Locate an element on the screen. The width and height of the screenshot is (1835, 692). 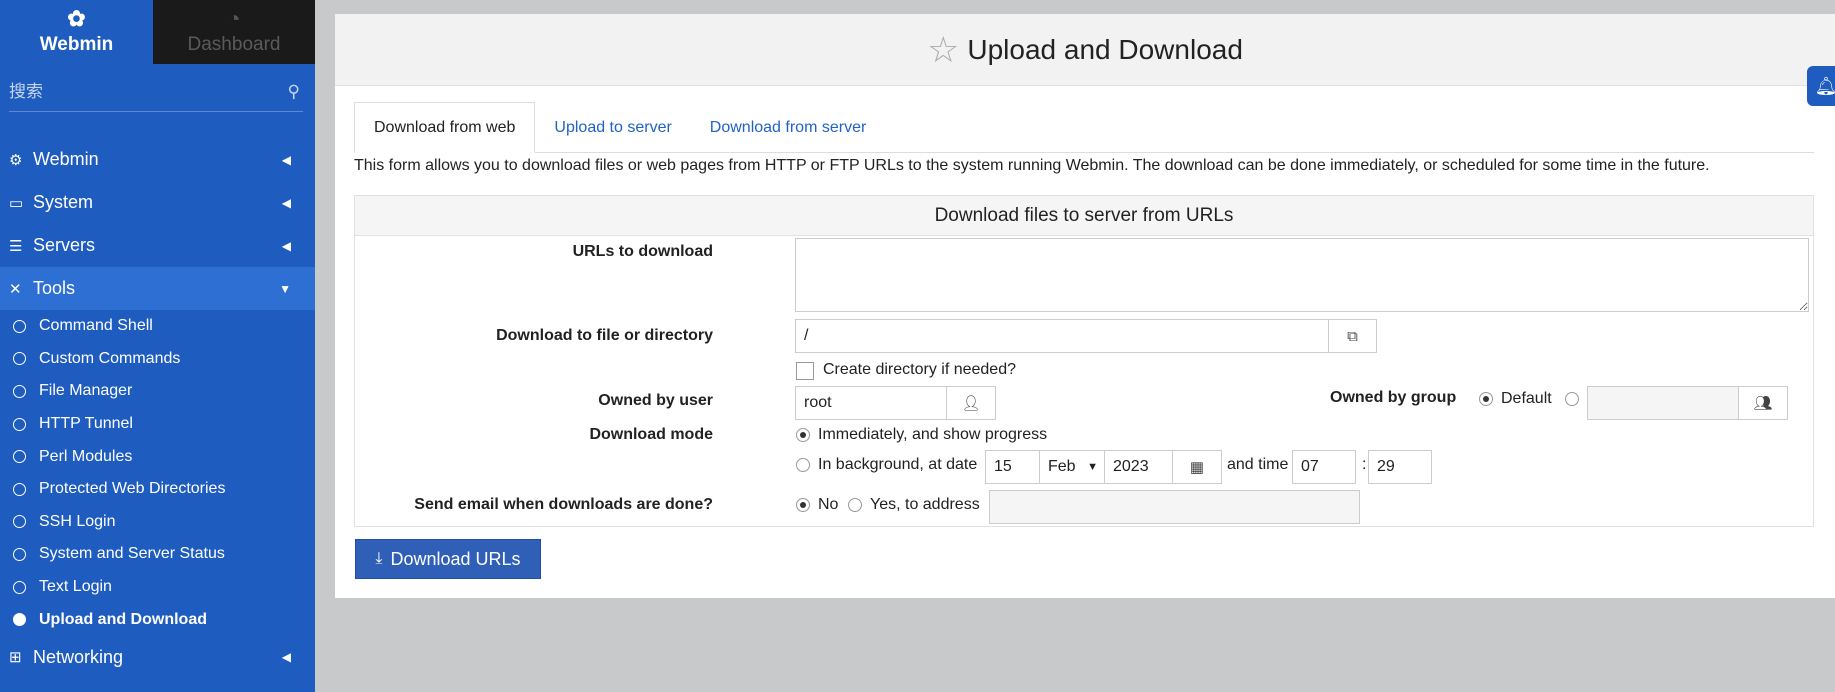
sidebar-search: ⚲ is located at coordinates (156, 97).